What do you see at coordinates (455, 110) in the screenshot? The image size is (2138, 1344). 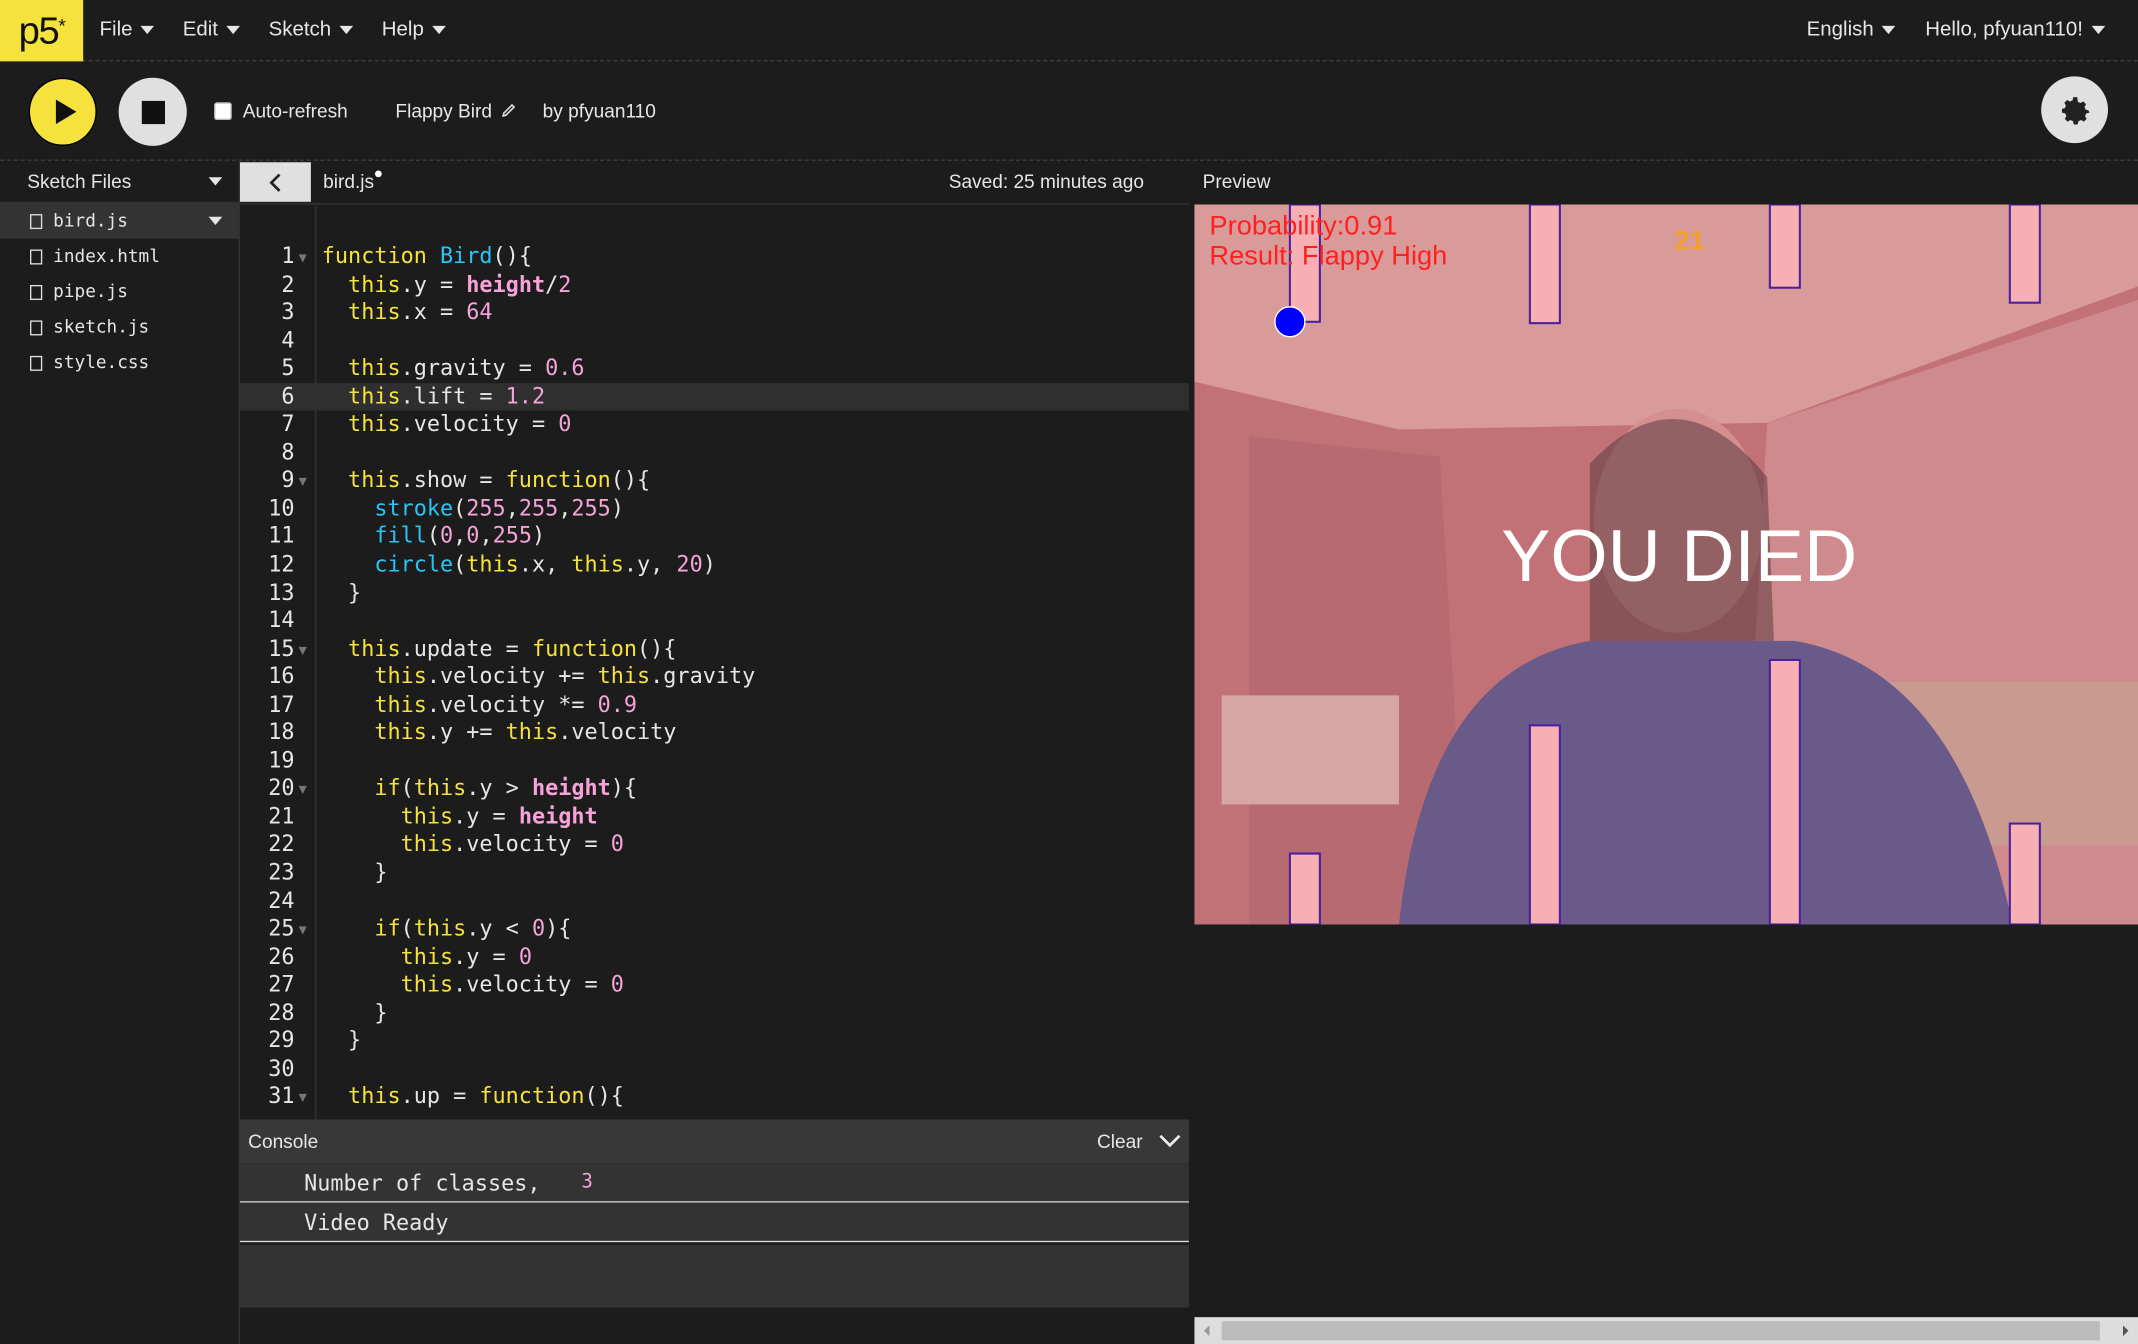 I see `sketch-title: Flappy Bird` at bounding box center [455, 110].